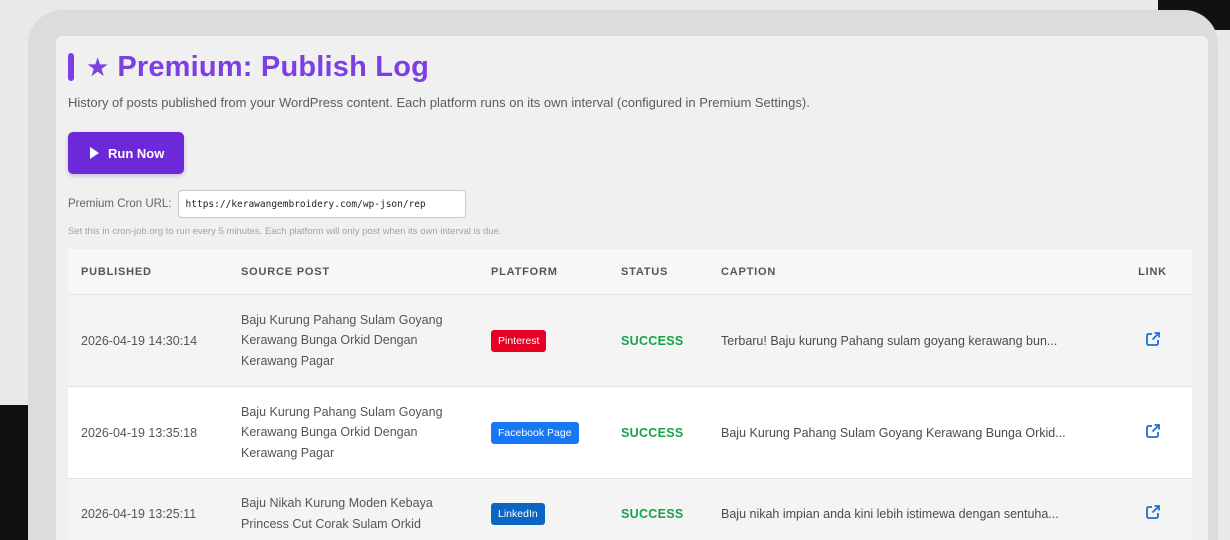 The height and width of the screenshot is (540, 1230). Describe the element at coordinates (154, 272) in the screenshot. I see `column-header-published: PUBLISHED` at that location.